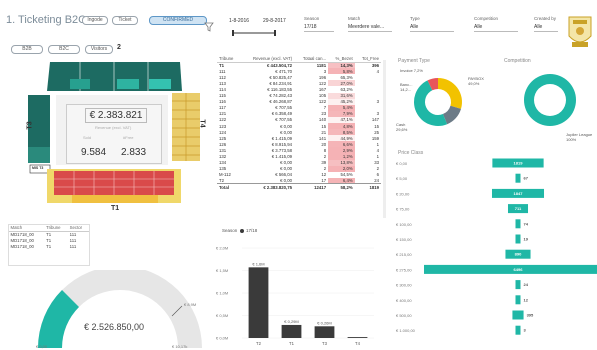  I want to click on category-label: € 400,00, so click(404, 300).